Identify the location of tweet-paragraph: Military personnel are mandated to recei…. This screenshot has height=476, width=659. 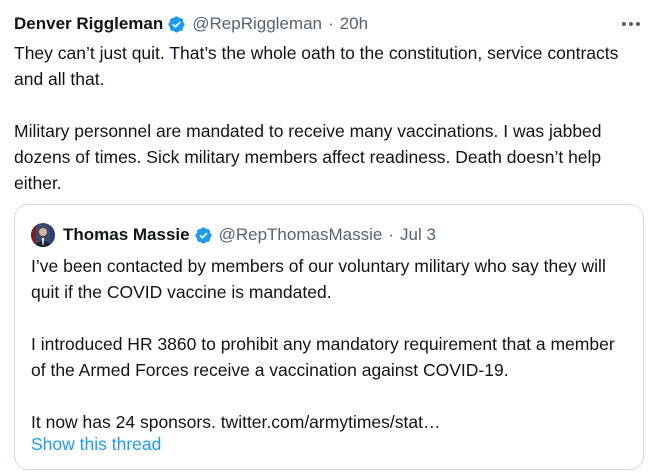
(308, 157).